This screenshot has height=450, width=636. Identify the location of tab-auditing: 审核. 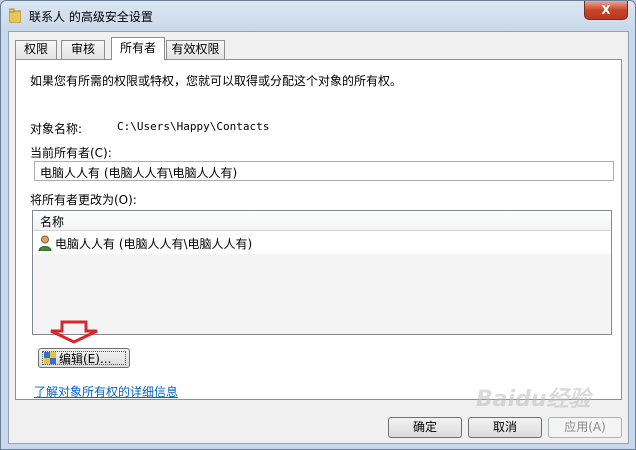
(83, 49).